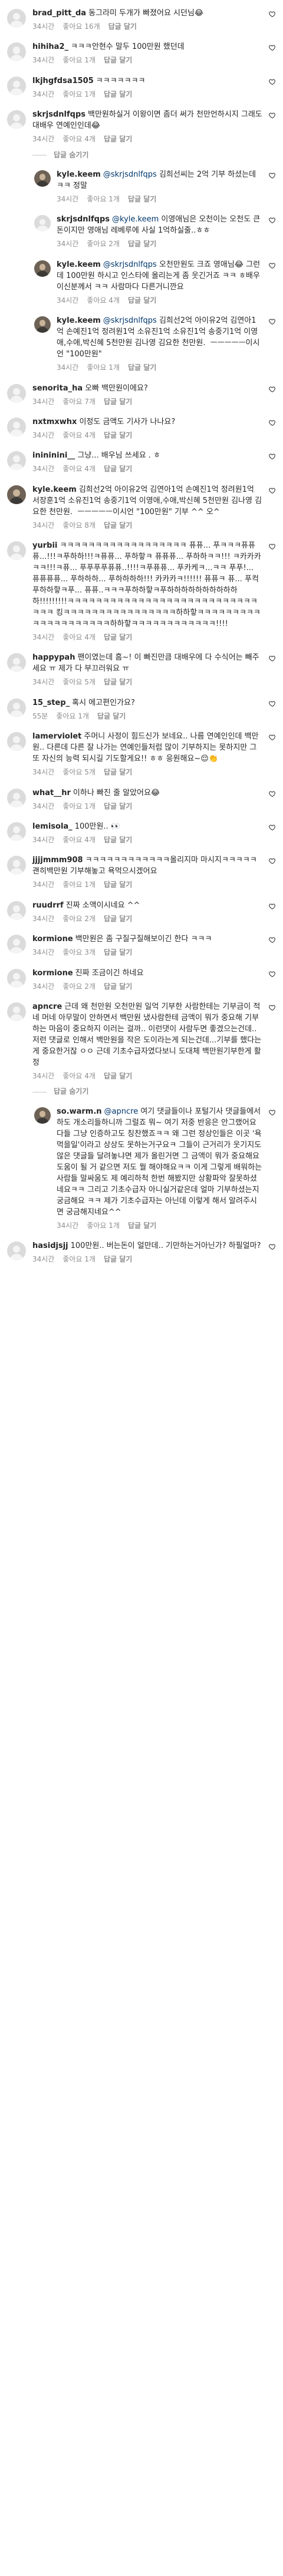 The height and width of the screenshot is (2576, 283). What do you see at coordinates (51, 702) in the screenshot?
I see `username-link: 15_step_` at bounding box center [51, 702].